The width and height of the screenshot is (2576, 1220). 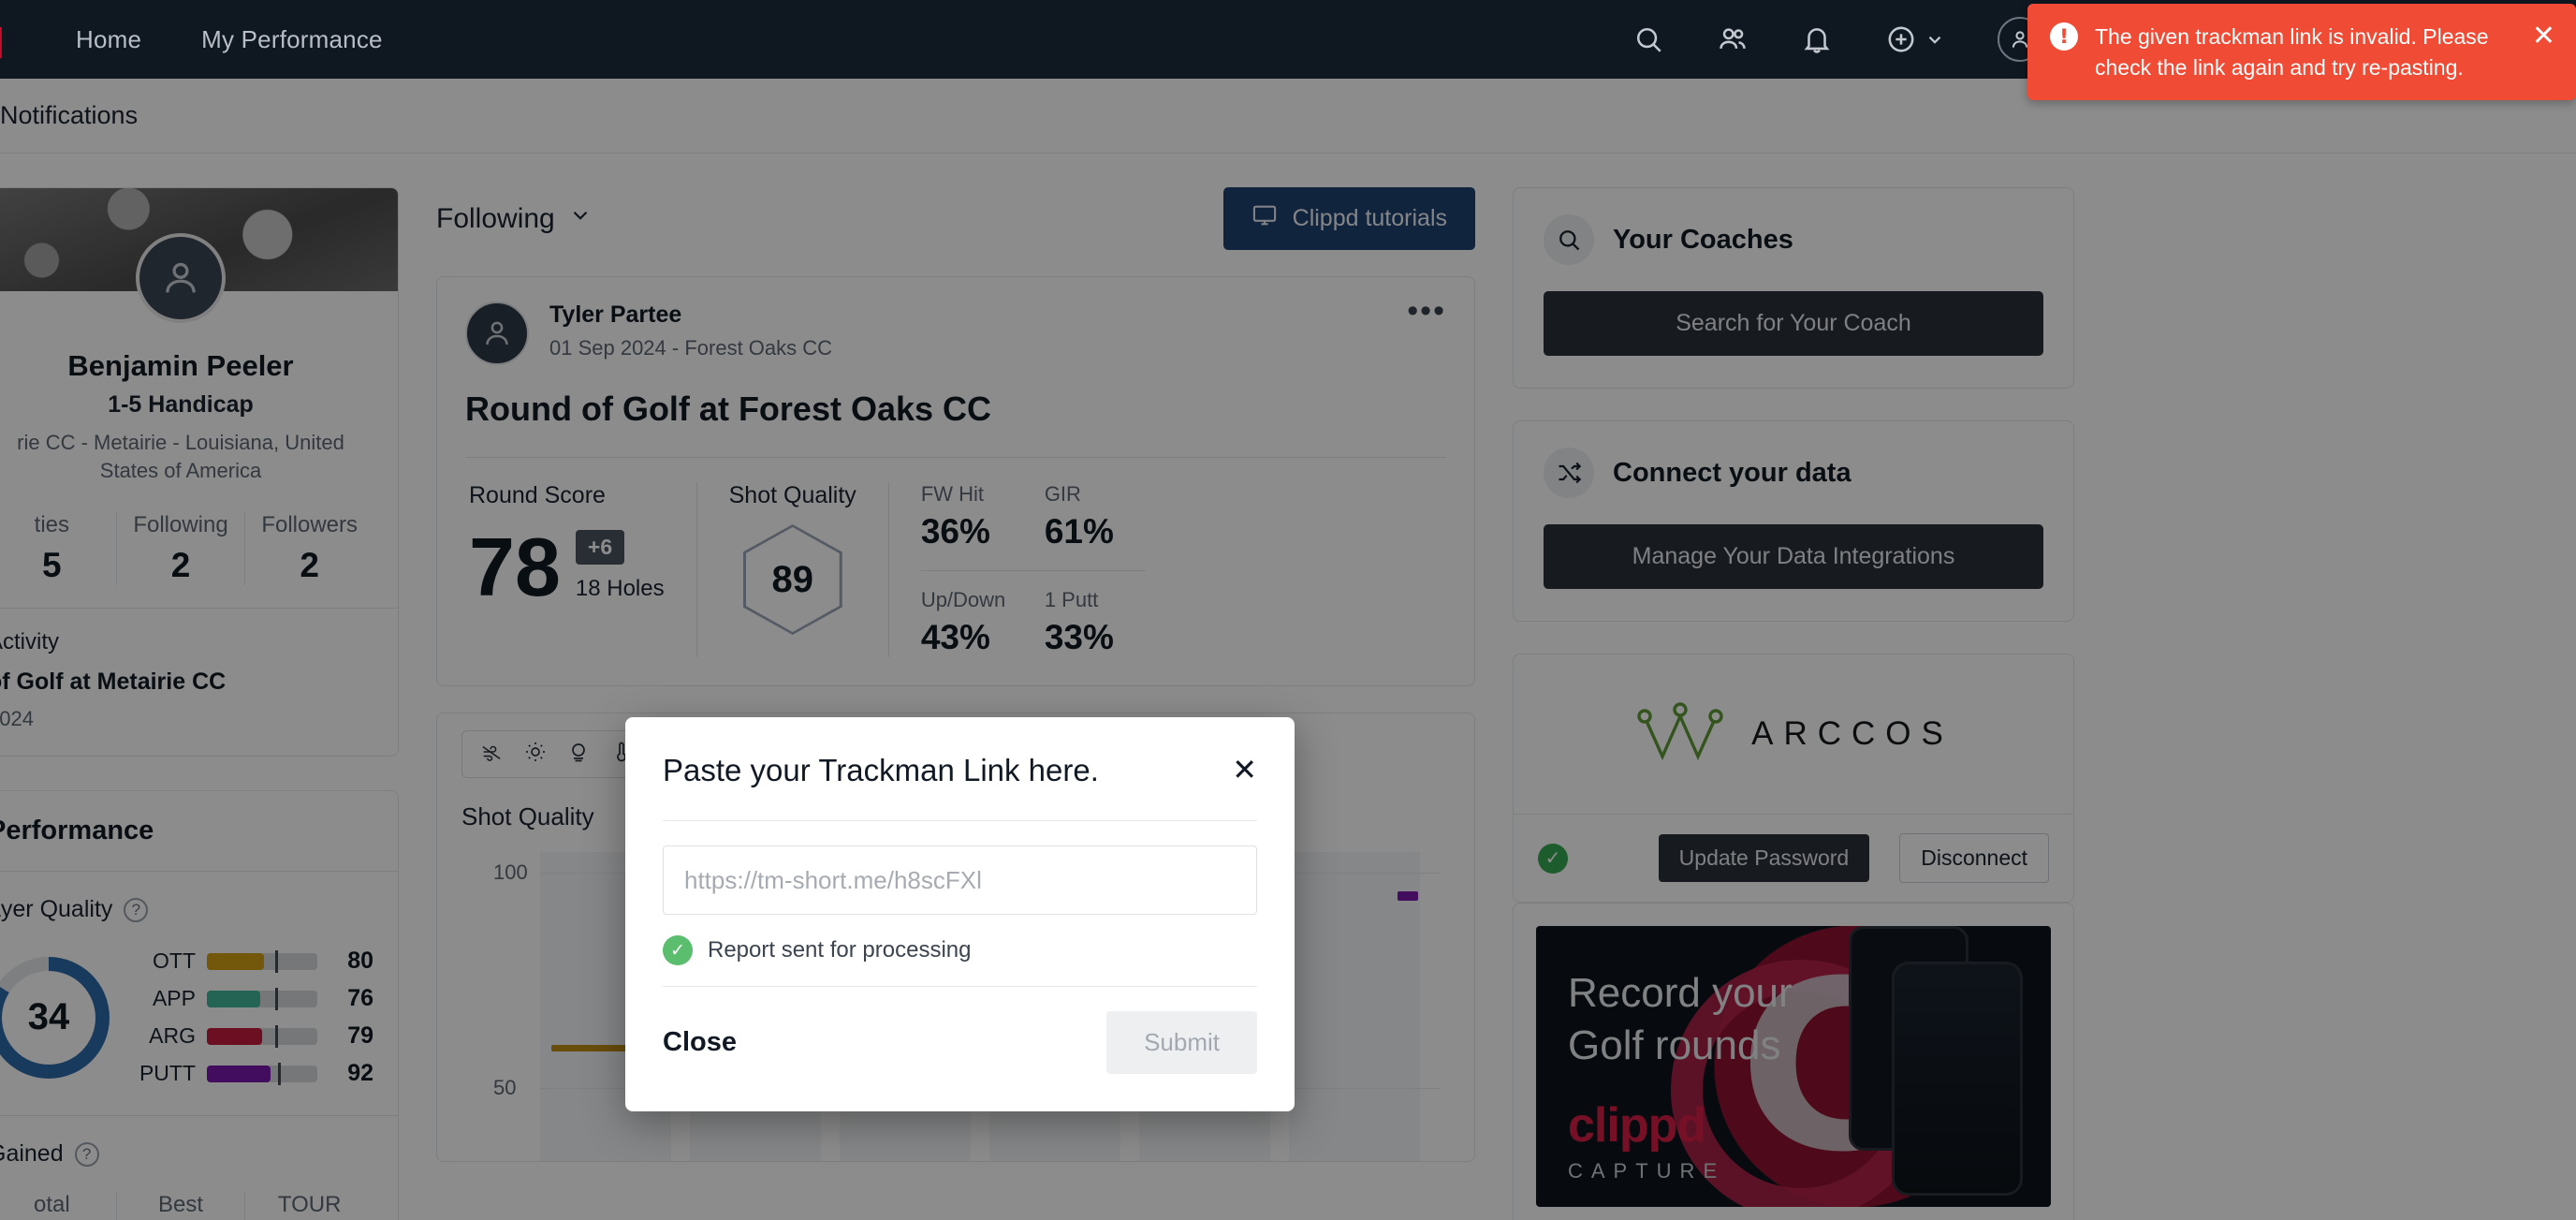 I want to click on nav-link-home: Home, so click(x=108, y=39).